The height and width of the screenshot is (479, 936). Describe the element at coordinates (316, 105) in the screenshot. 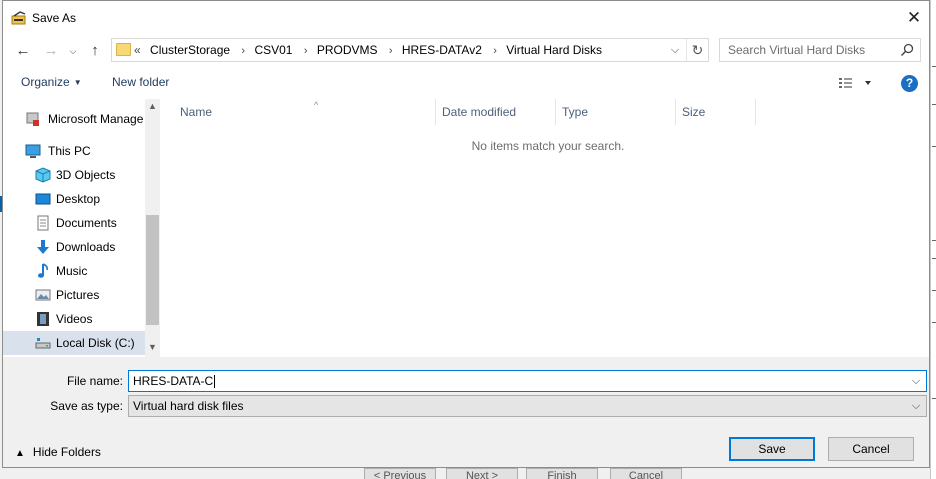

I see `sort-ascending-icon: ^` at that location.